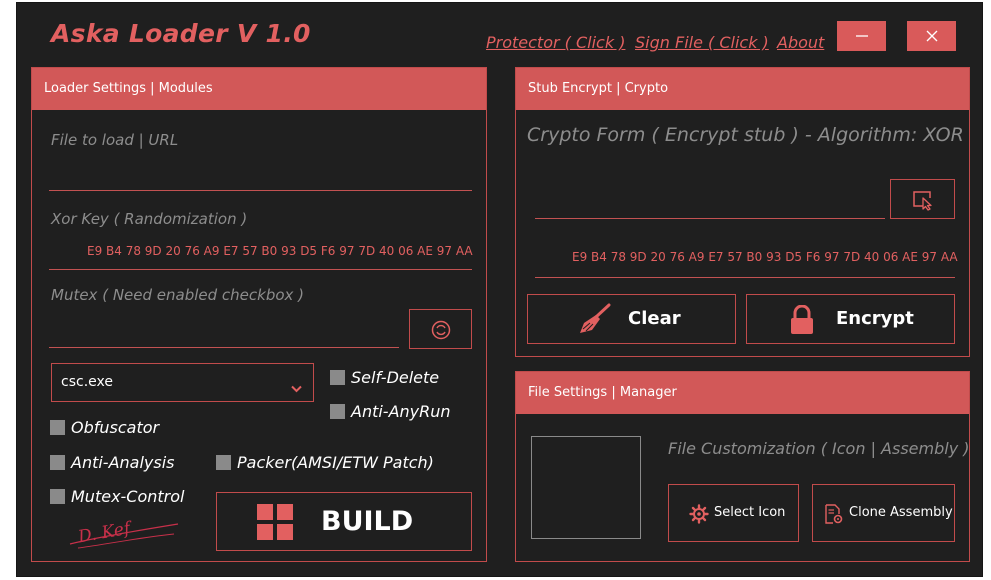 The width and height of the screenshot is (991, 580). Describe the element at coordinates (555, 42) in the screenshot. I see `protector-link: Protector ( Click )` at that location.